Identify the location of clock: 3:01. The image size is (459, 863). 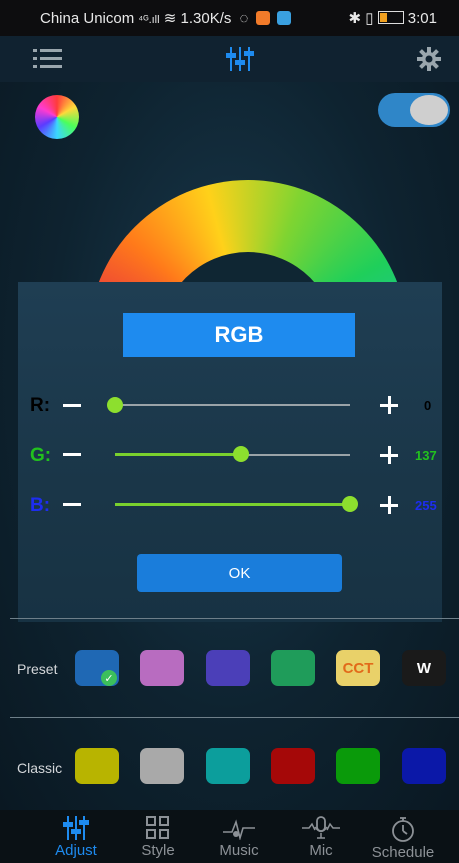
(422, 18).